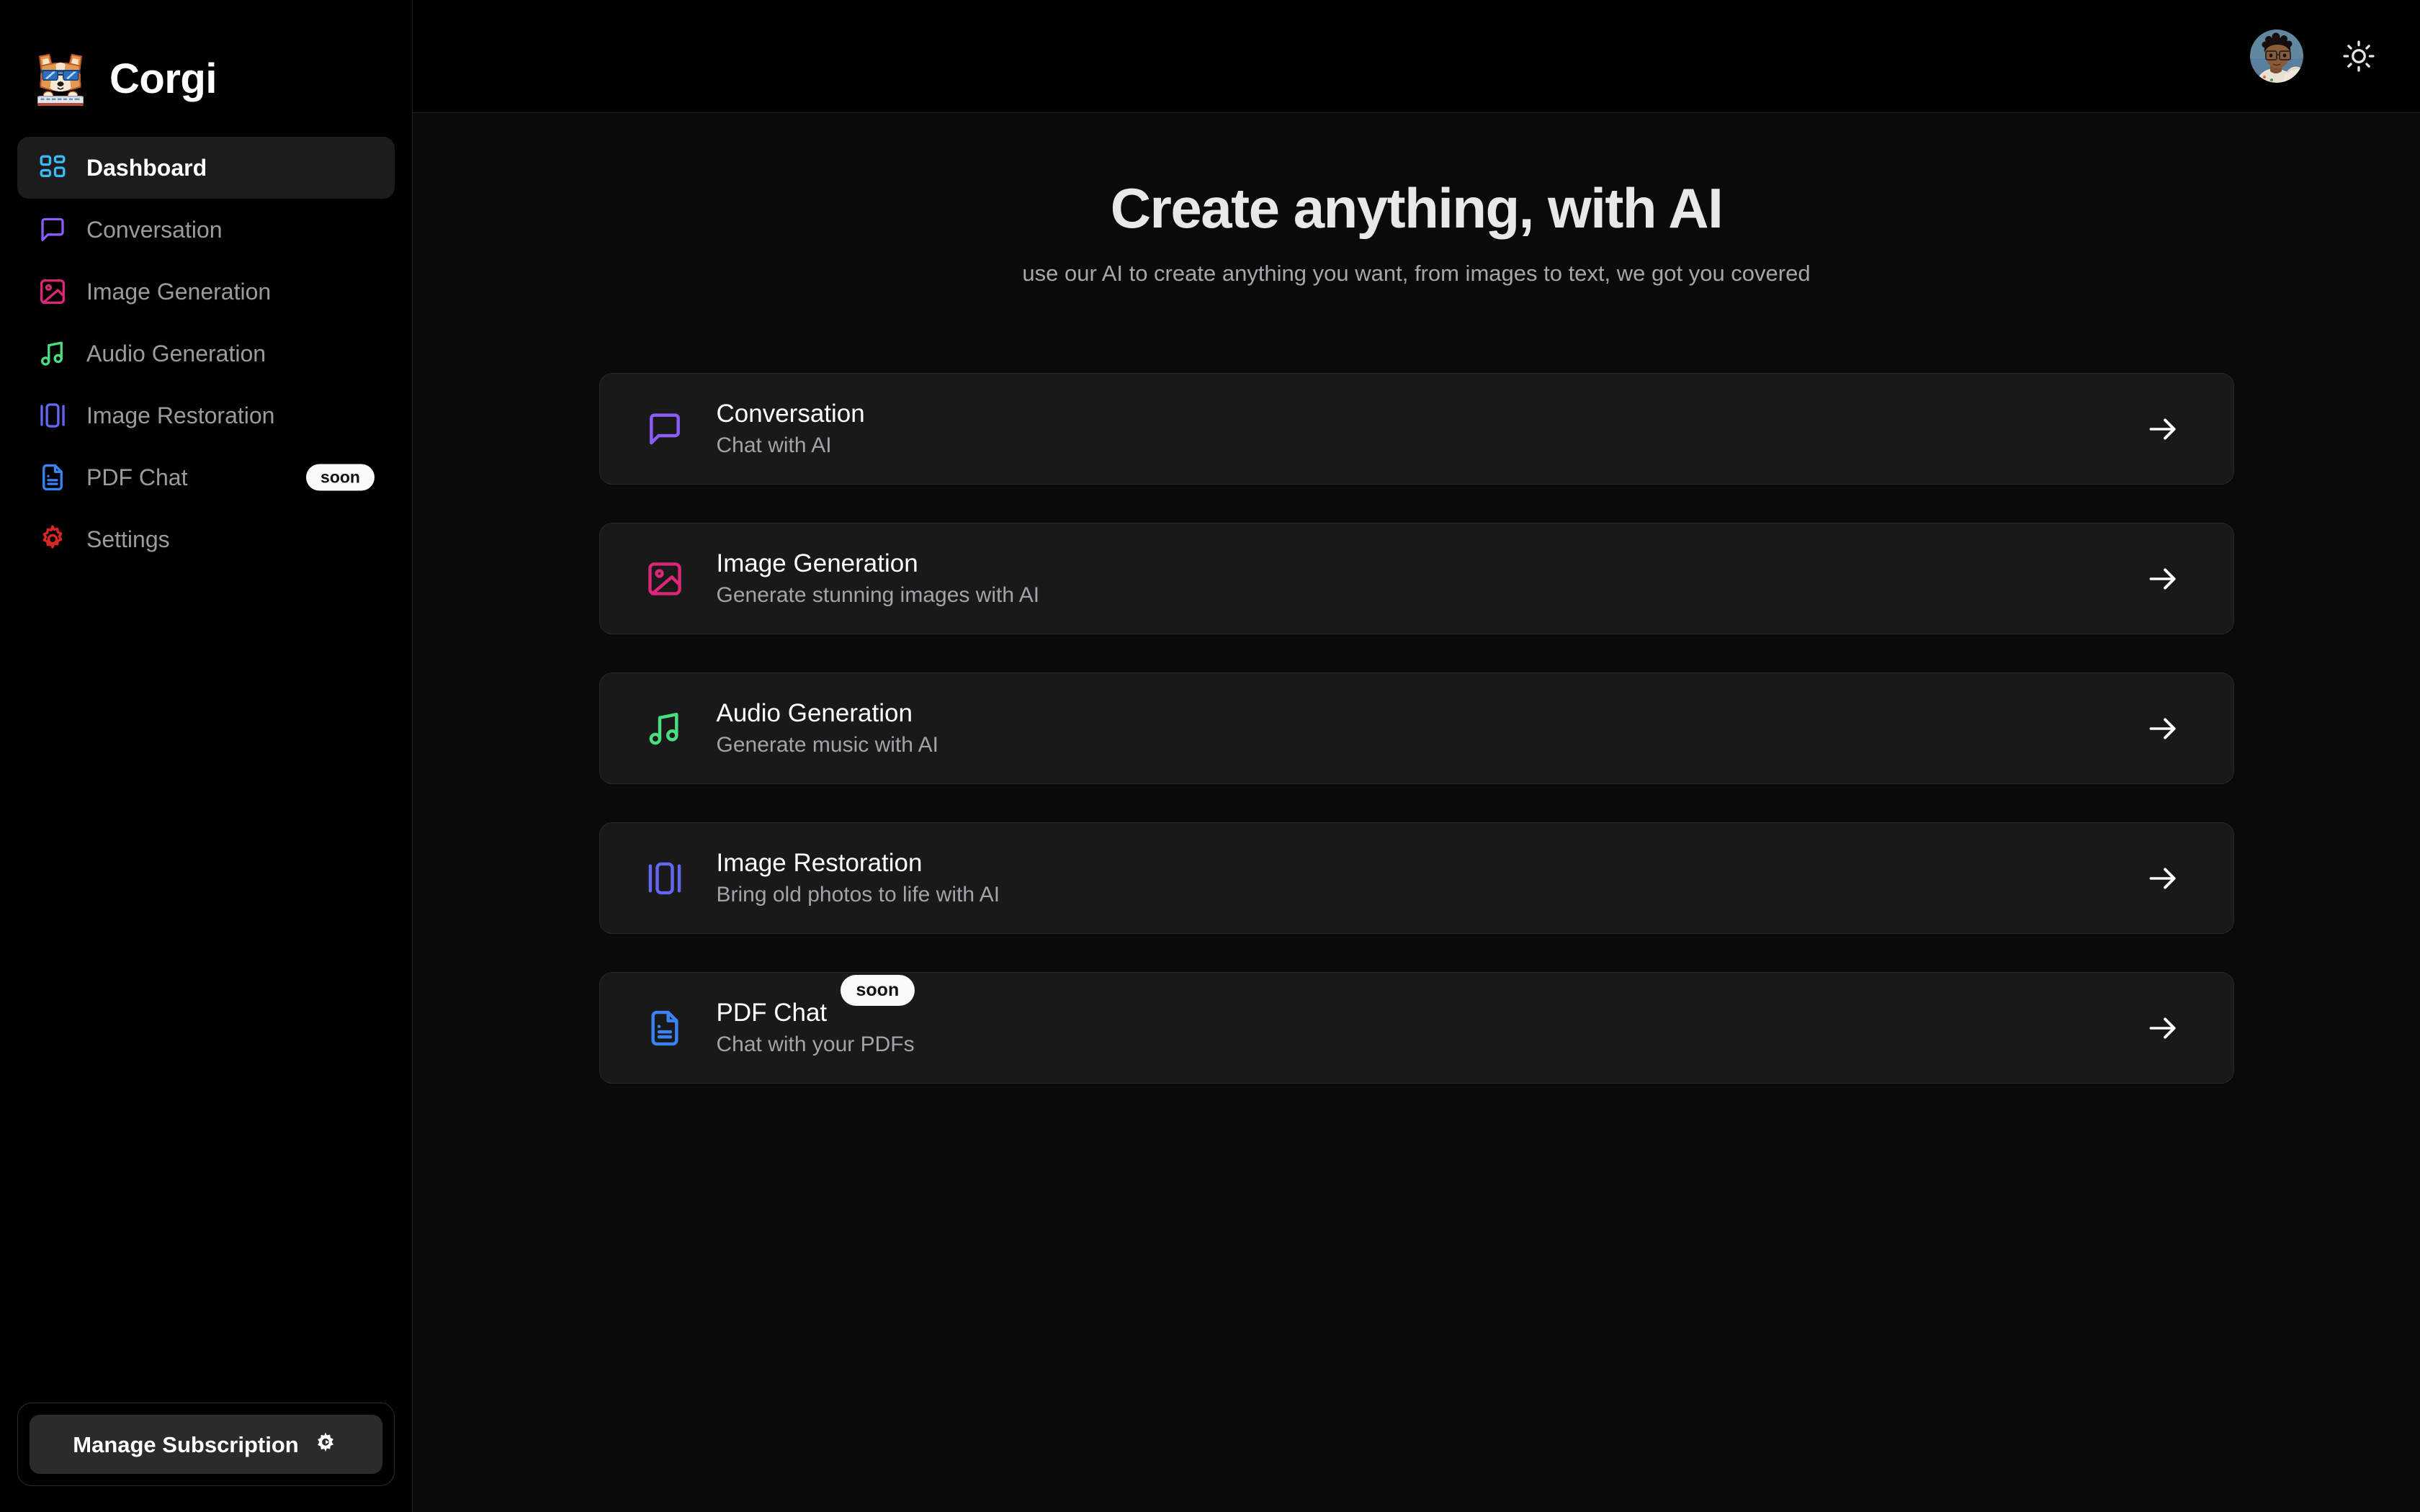 This screenshot has width=2420, height=1512. I want to click on sidebar-item-label: Image Restoration, so click(180, 415).